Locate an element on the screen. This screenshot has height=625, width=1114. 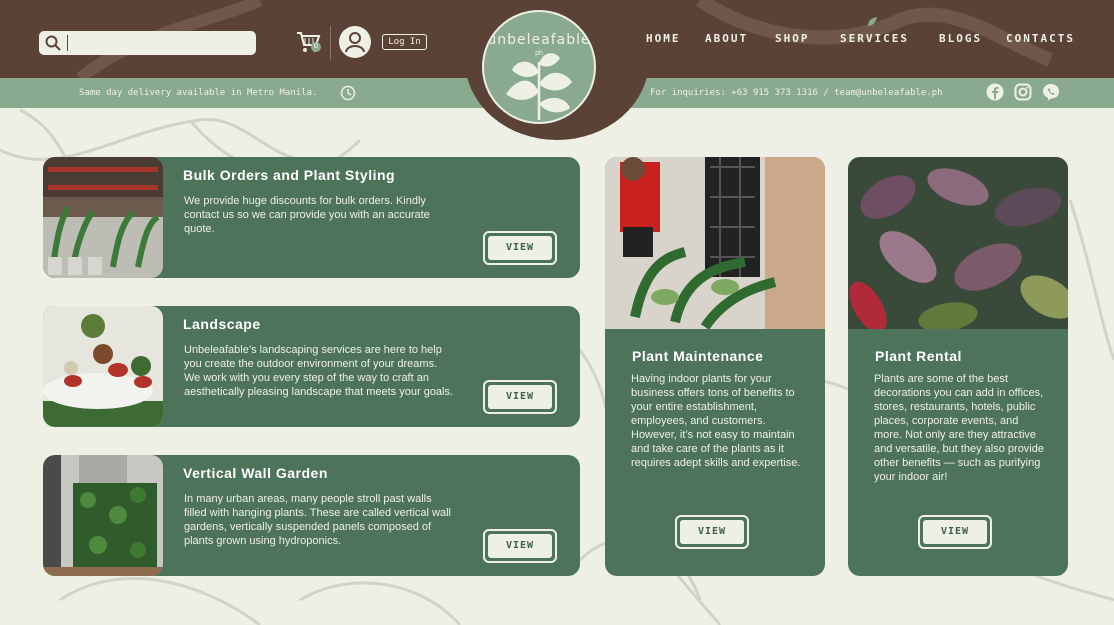
viber-icon is located at coordinates (1051, 92).